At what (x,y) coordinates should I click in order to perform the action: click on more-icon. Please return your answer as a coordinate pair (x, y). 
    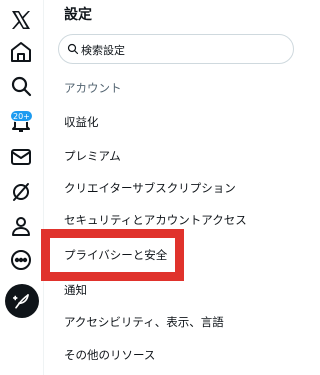
    Looking at the image, I should click on (21, 260).